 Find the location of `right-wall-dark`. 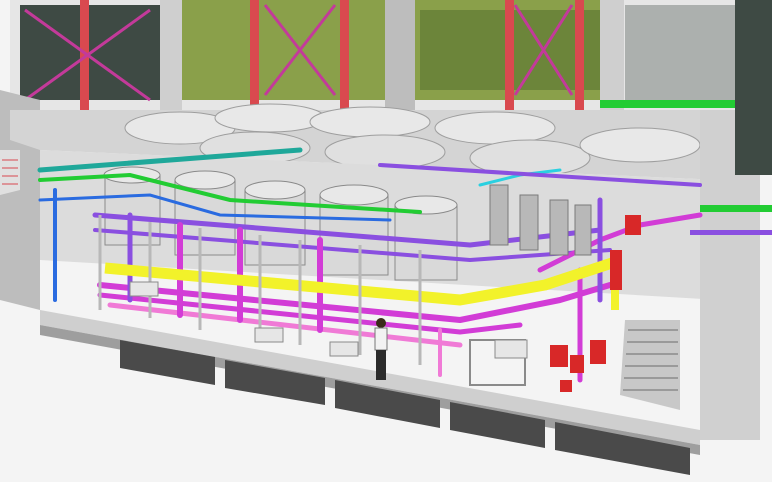

right-wall-dark is located at coordinates (753, 87).